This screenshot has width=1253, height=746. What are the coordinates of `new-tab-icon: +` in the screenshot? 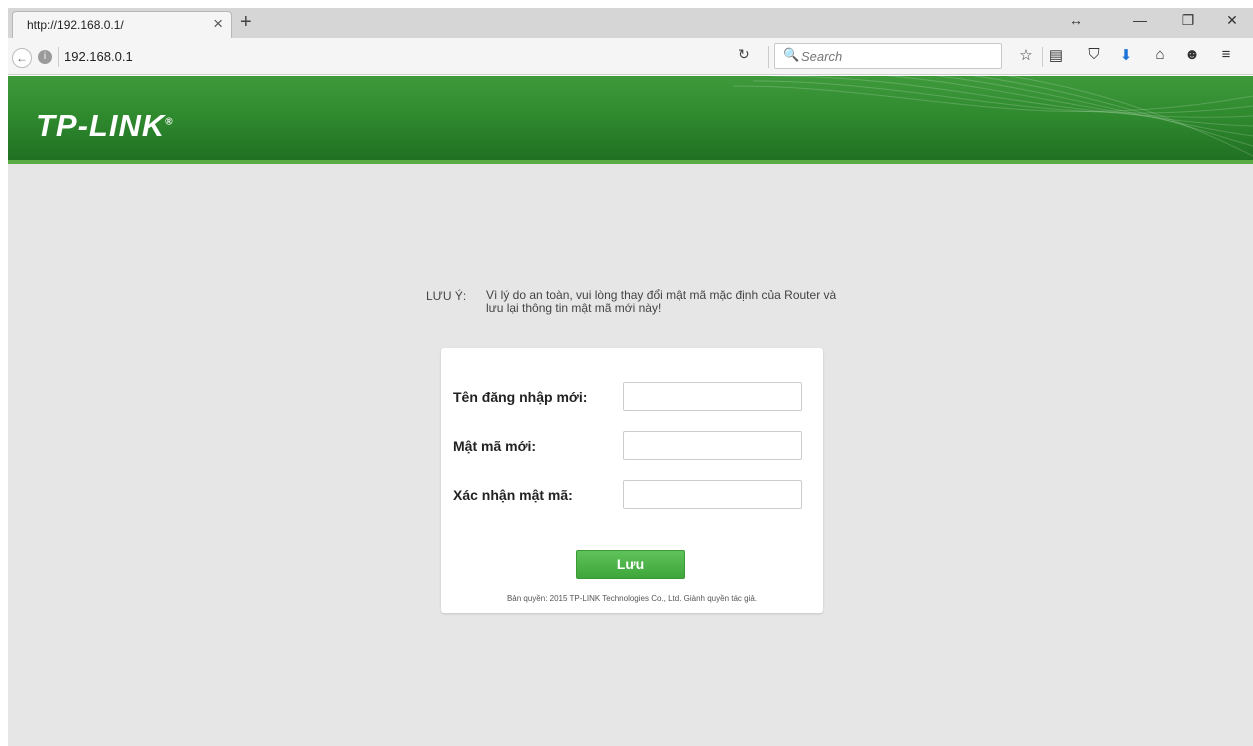 It's located at (246, 22).